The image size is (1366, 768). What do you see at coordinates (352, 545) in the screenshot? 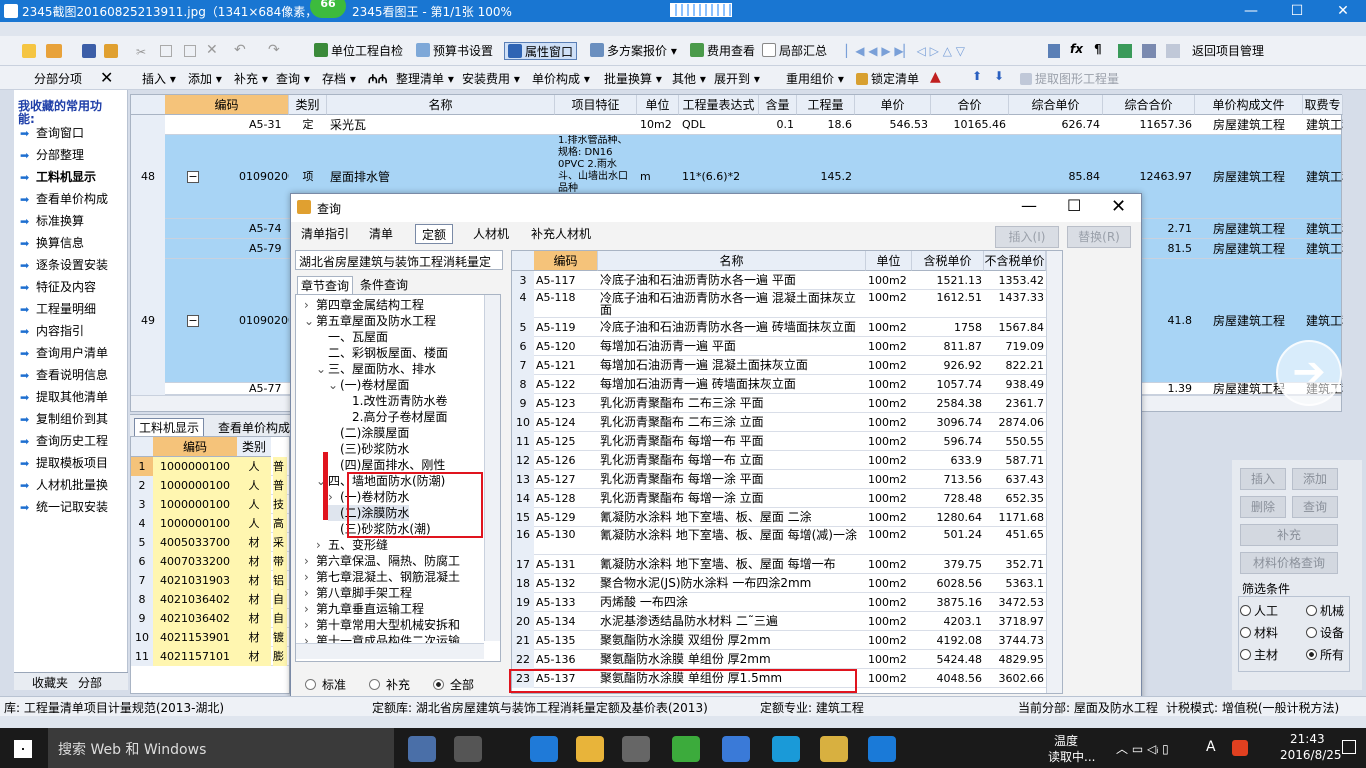
I see `tree-node: › 五、变形缝` at bounding box center [352, 545].